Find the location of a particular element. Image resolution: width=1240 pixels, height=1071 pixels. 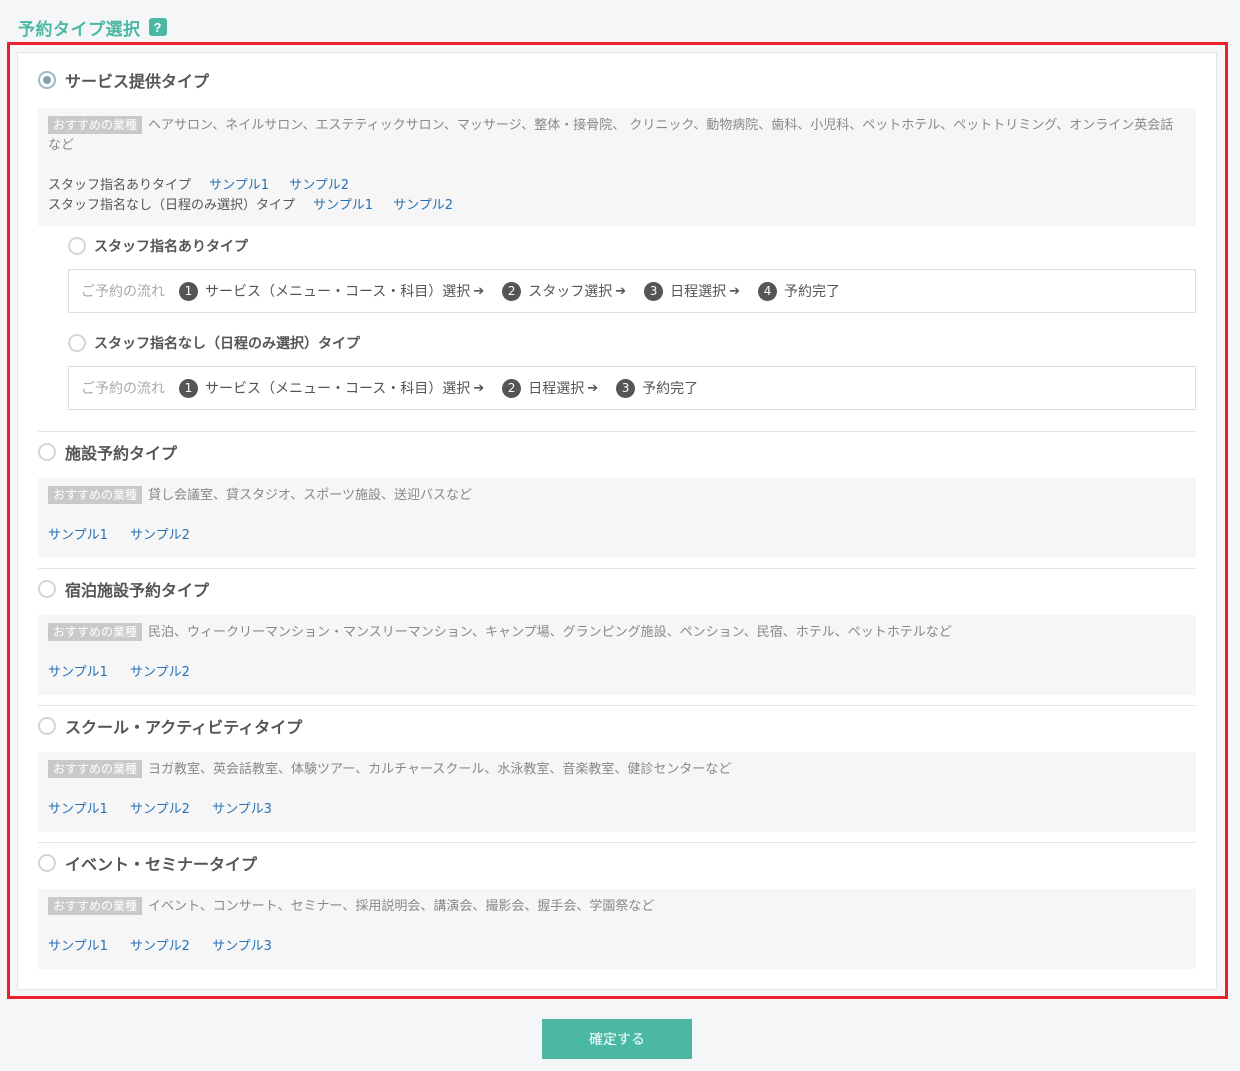

confirm-button: 確定する is located at coordinates (617, 1039).